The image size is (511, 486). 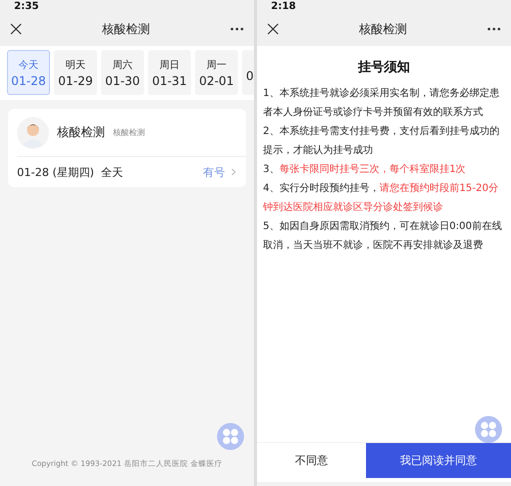 I want to click on date-label: 01-30, so click(x=122, y=81).